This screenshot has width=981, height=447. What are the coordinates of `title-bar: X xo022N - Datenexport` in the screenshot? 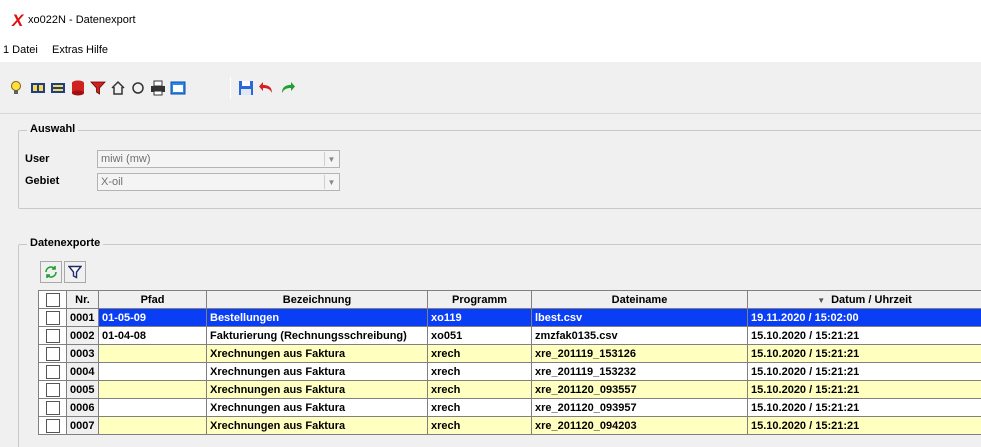 It's located at (490, 19).